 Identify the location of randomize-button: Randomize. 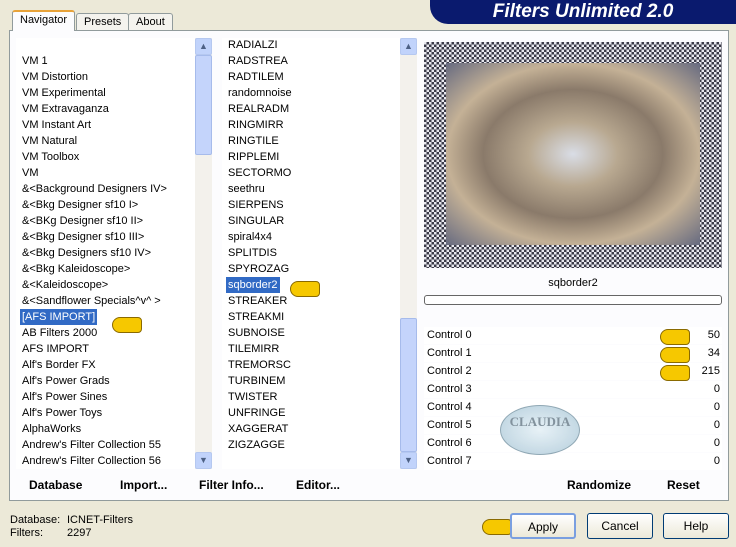
(599, 485).